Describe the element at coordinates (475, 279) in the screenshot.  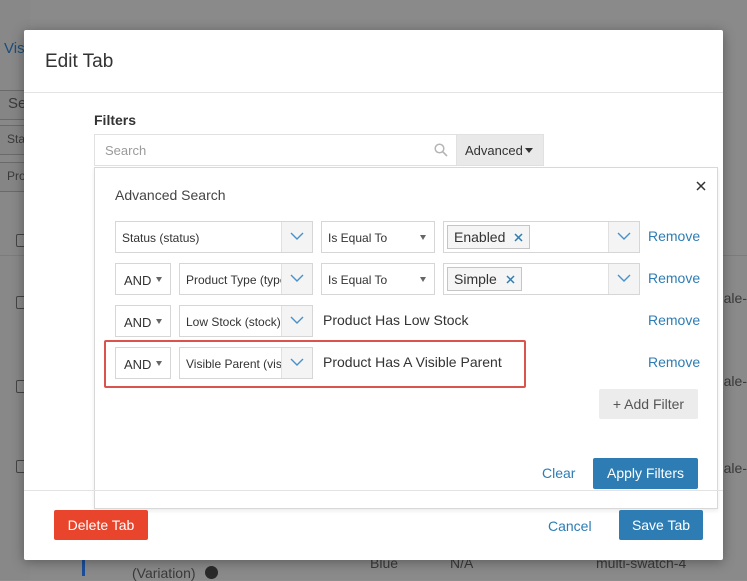
I see `value-tag-label: Simple` at that location.